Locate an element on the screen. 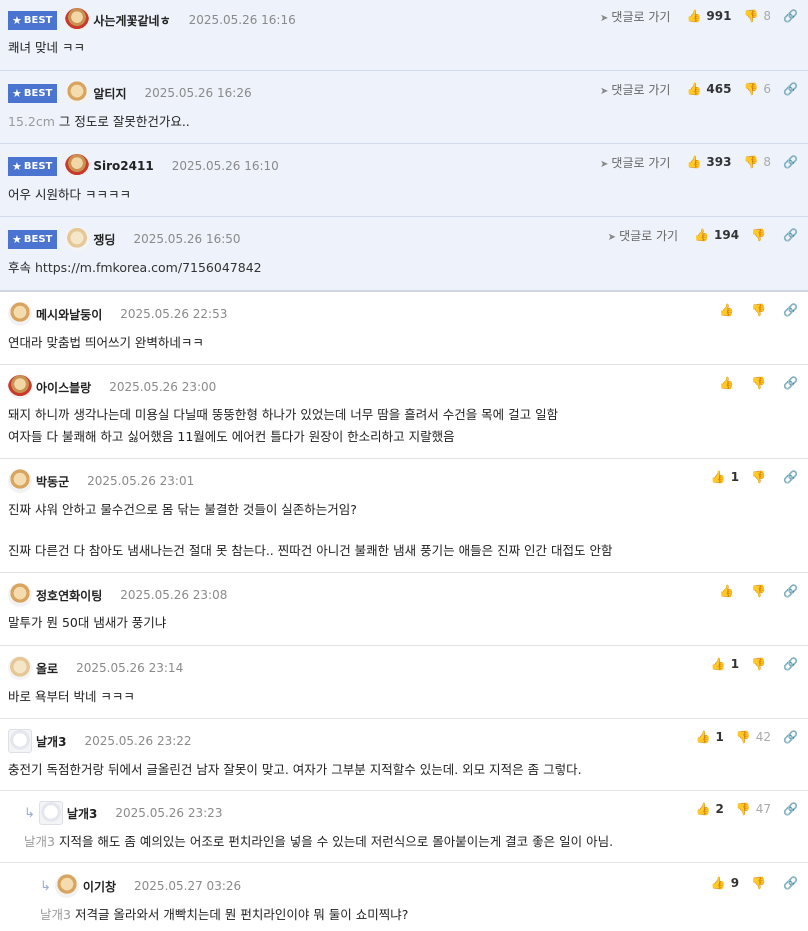 Image resolution: width=808 pixels, height=931 pixels. comment-text: 후속 https://m.fmkorea.com/7156047842 is located at coordinates (135, 268).